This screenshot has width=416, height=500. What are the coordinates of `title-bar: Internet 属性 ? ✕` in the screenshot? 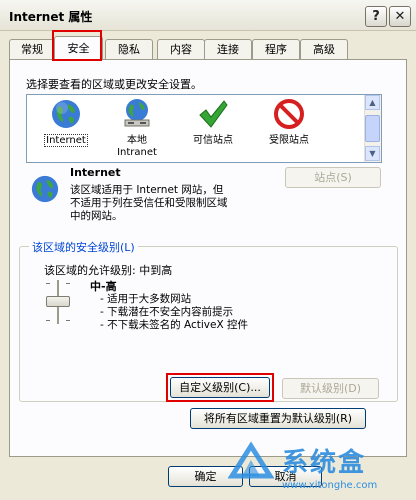 It's located at (208, 15).